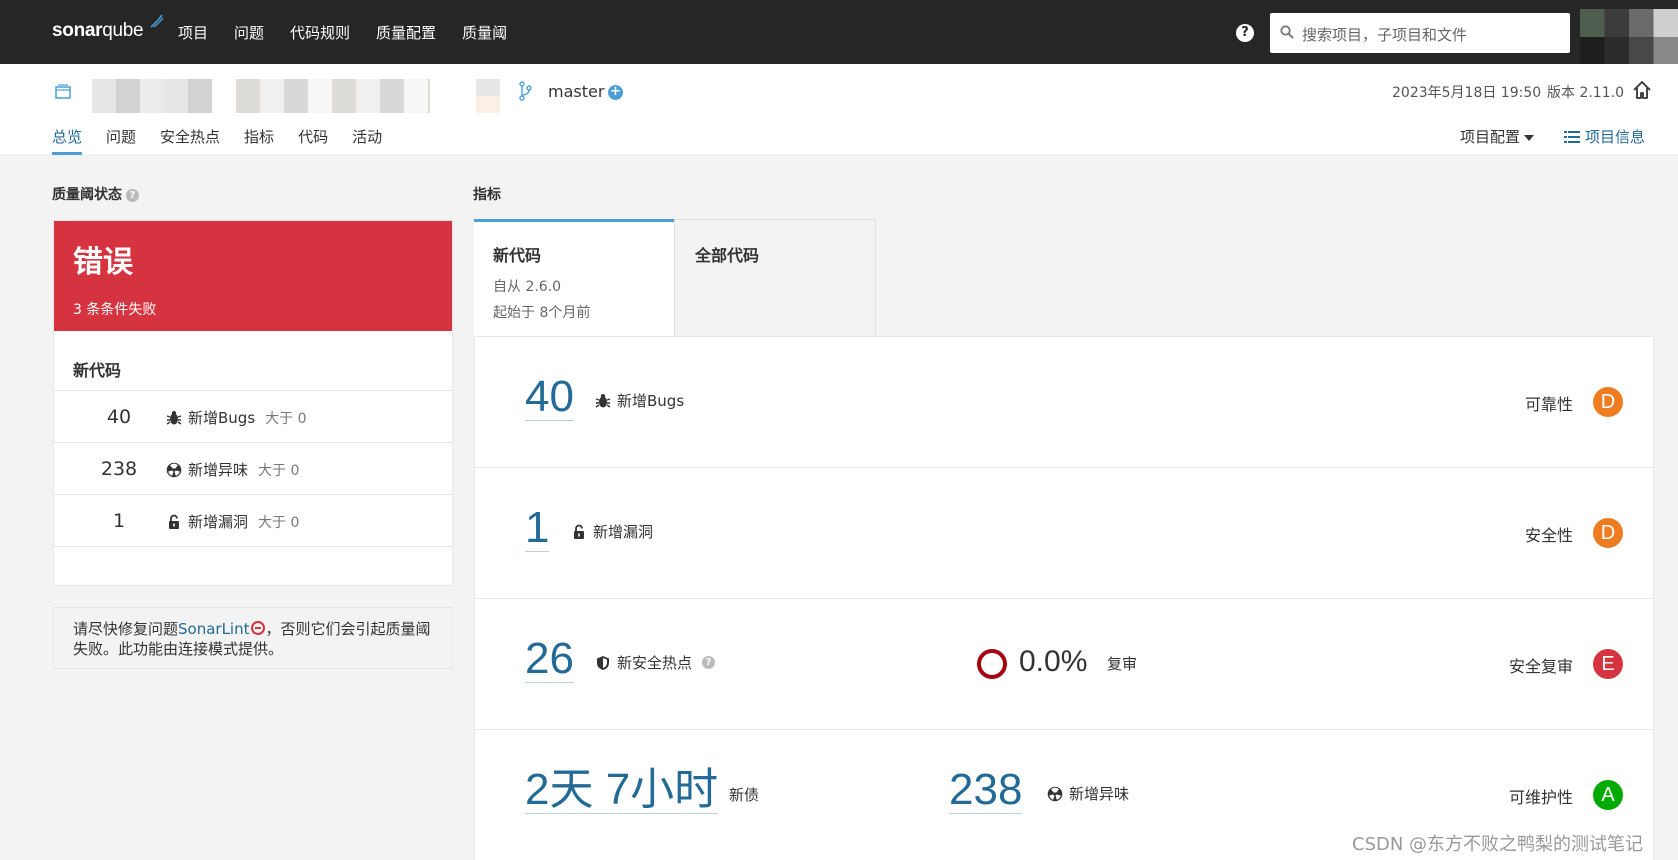  I want to click on condition-value: 40, so click(119, 417).